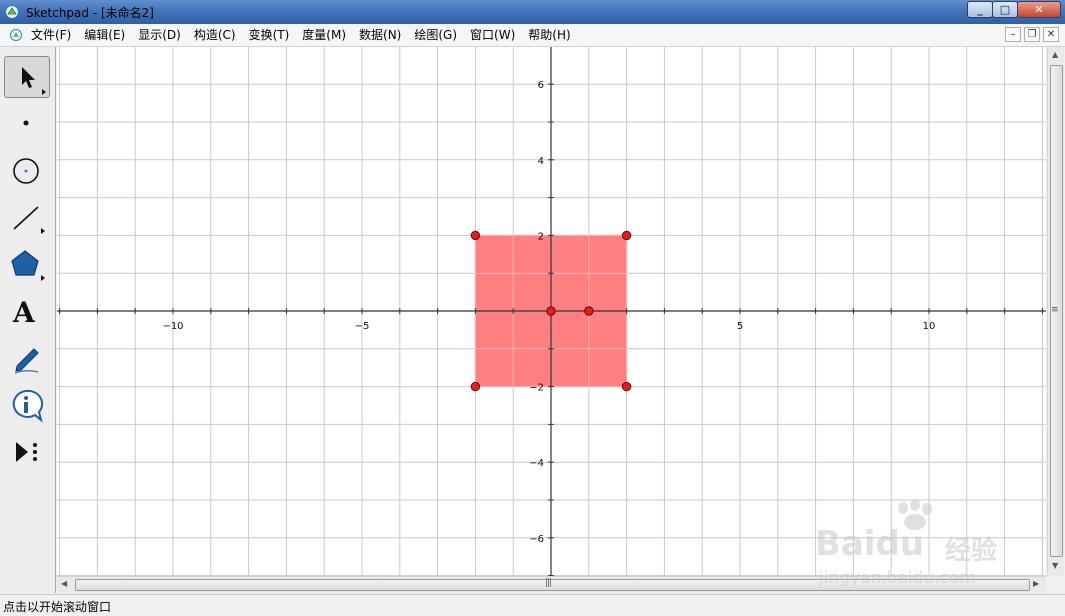  Describe the element at coordinates (269, 35) in the screenshot. I see `menu-item-4: 变换(T)` at that location.